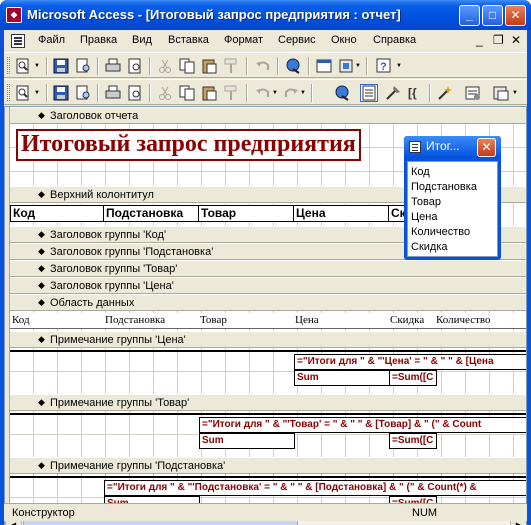  What do you see at coordinates (516, 40) in the screenshot?
I see `mdi-close-button: ✕` at bounding box center [516, 40].